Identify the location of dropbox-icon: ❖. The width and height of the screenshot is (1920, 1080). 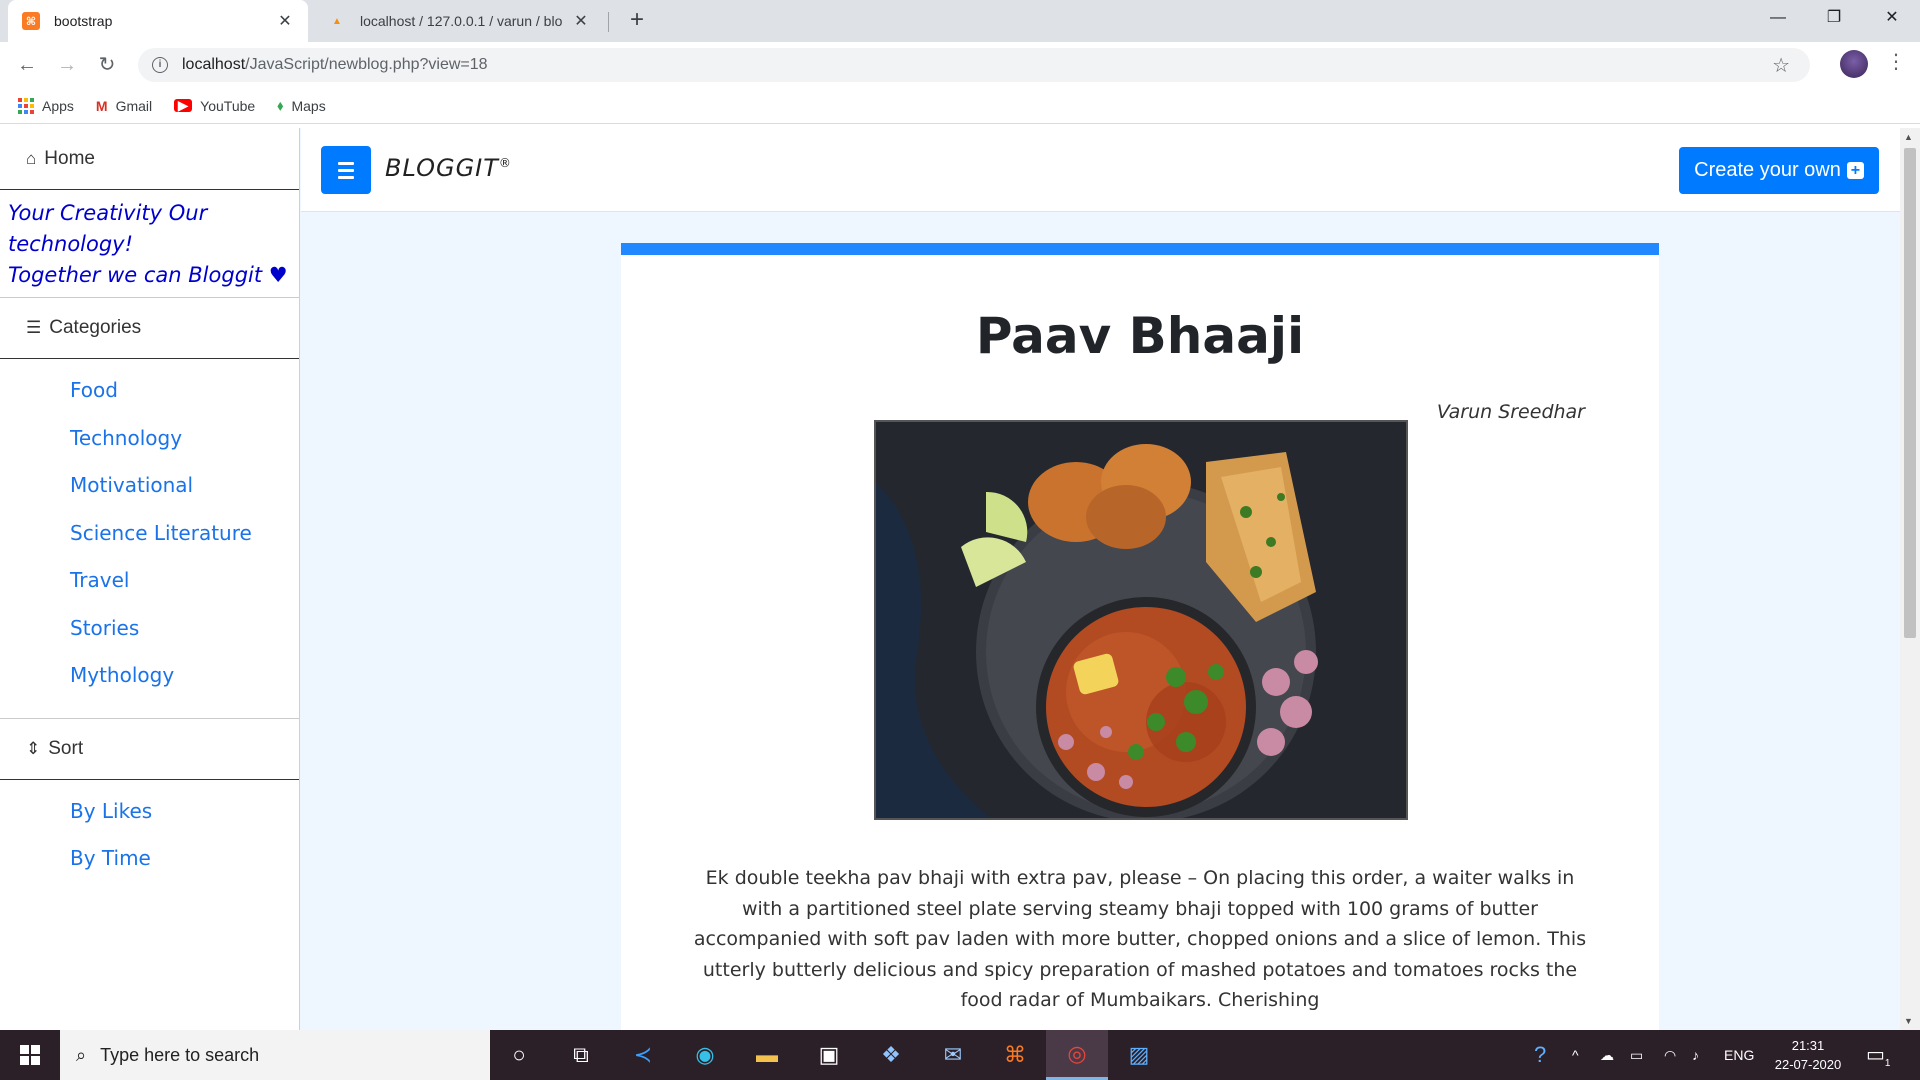
(891, 1055).